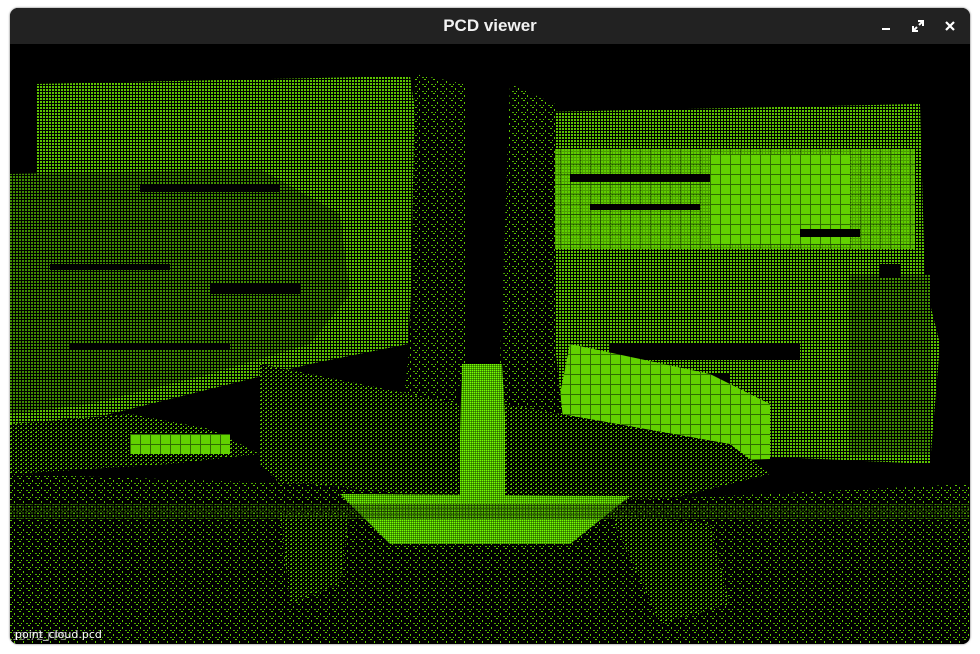 The height and width of the screenshot is (654, 980). I want to click on maximize-icon, so click(918, 26).